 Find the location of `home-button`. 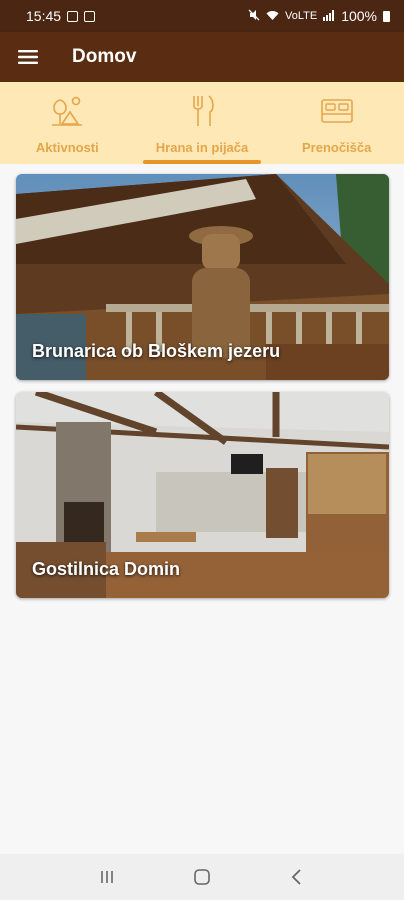

home-button is located at coordinates (202, 877).